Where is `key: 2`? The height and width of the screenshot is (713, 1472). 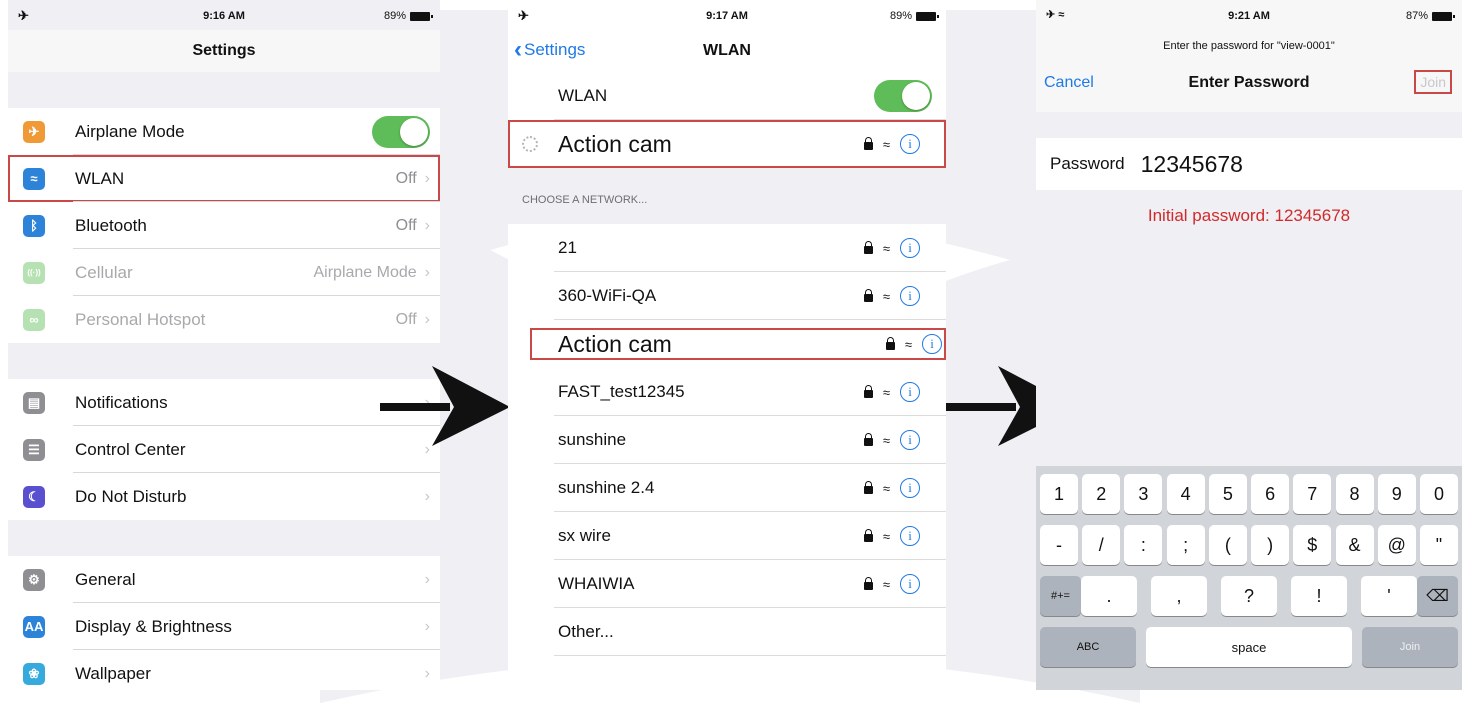 key: 2 is located at coordinates (1101, 494).